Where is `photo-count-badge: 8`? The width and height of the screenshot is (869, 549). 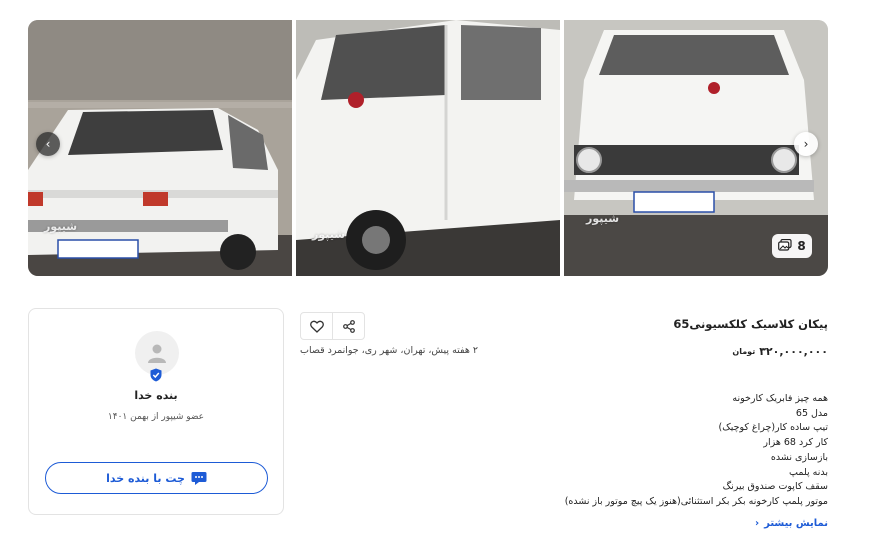
photo-count-badge: 8 is located at coordinates (792, 246).